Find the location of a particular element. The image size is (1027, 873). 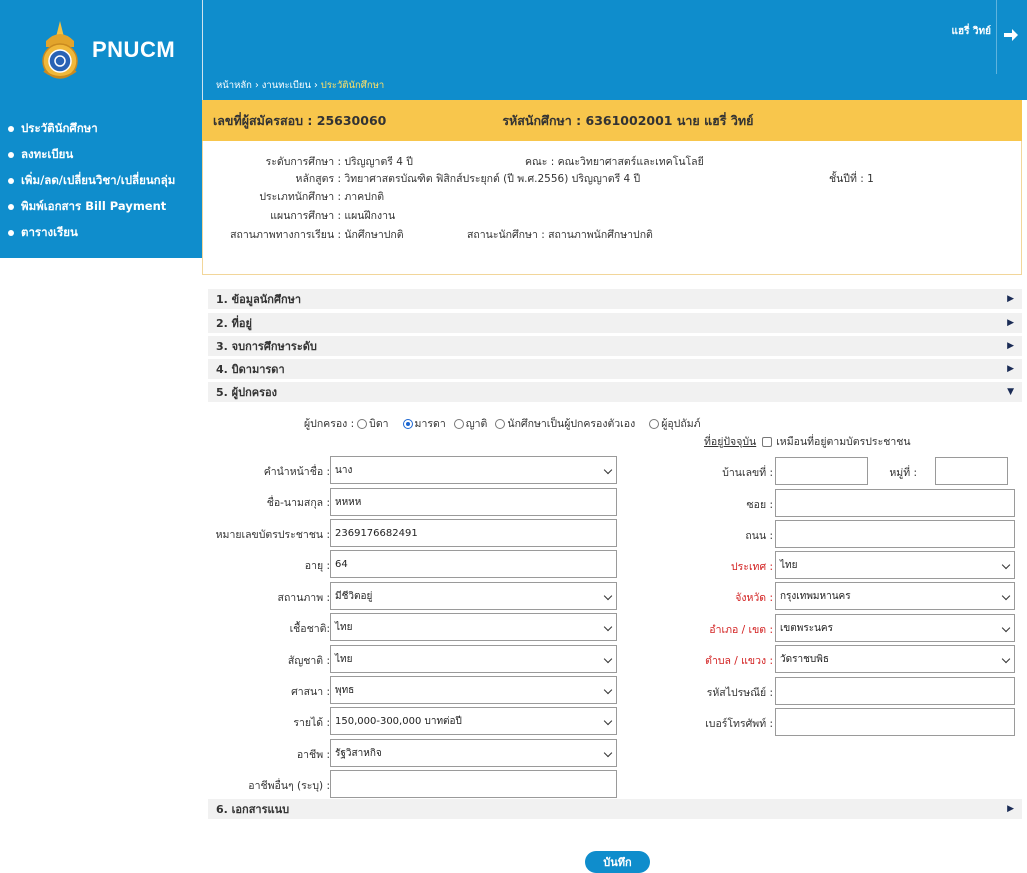

moo-input is located at coordinates (971, 471).